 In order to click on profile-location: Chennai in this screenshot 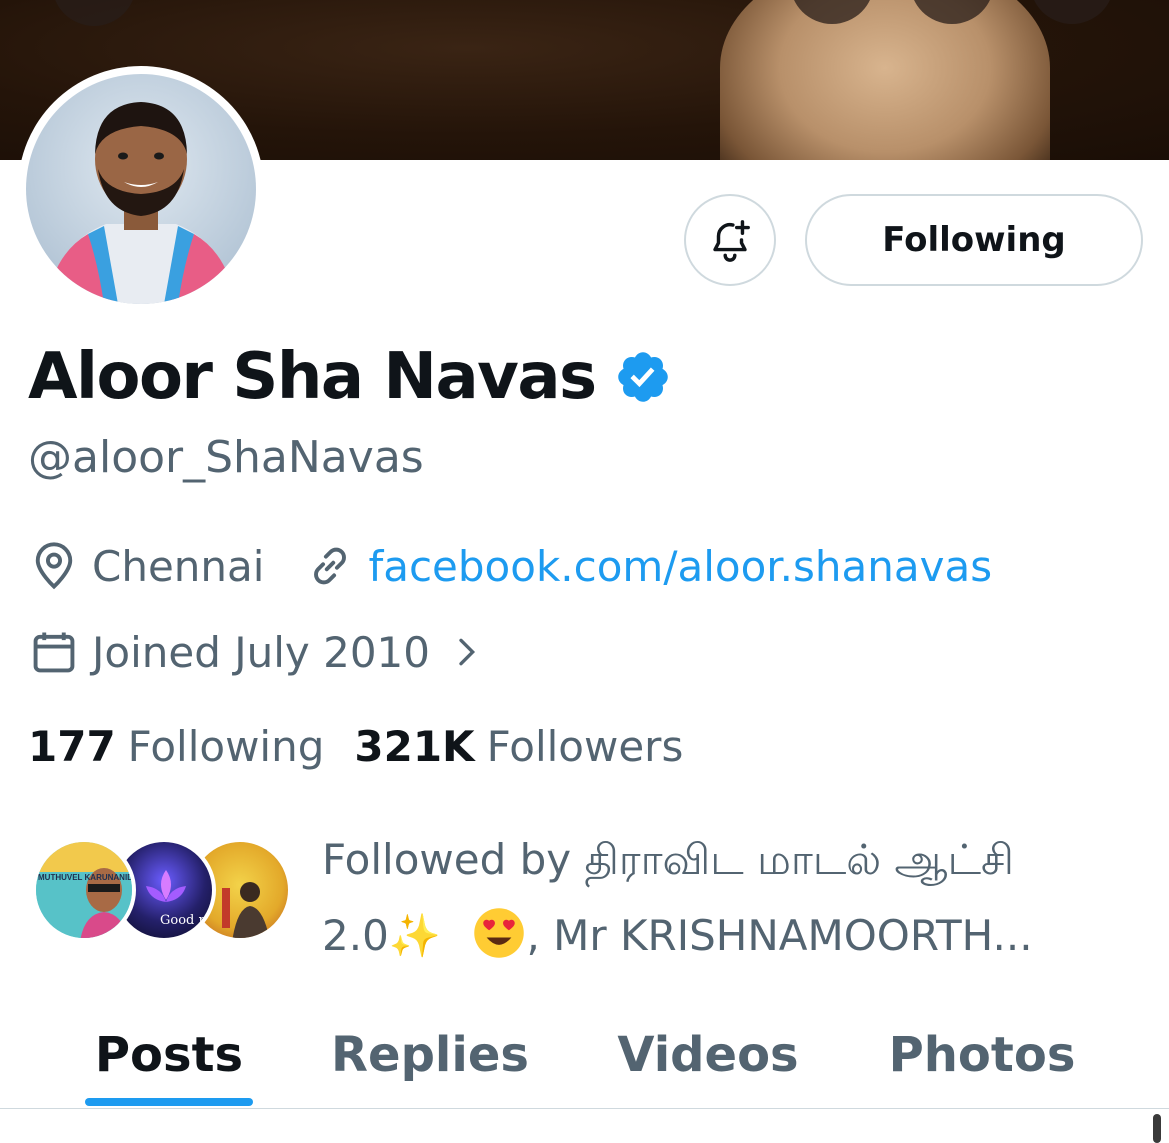, I will do `click(178, 566)`.